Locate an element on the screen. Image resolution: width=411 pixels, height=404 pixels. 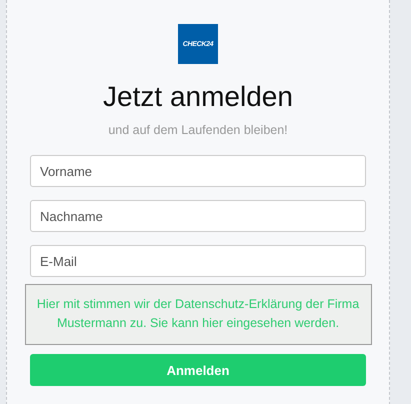
input-field: E-Mail is located at coordinates (198, 261).